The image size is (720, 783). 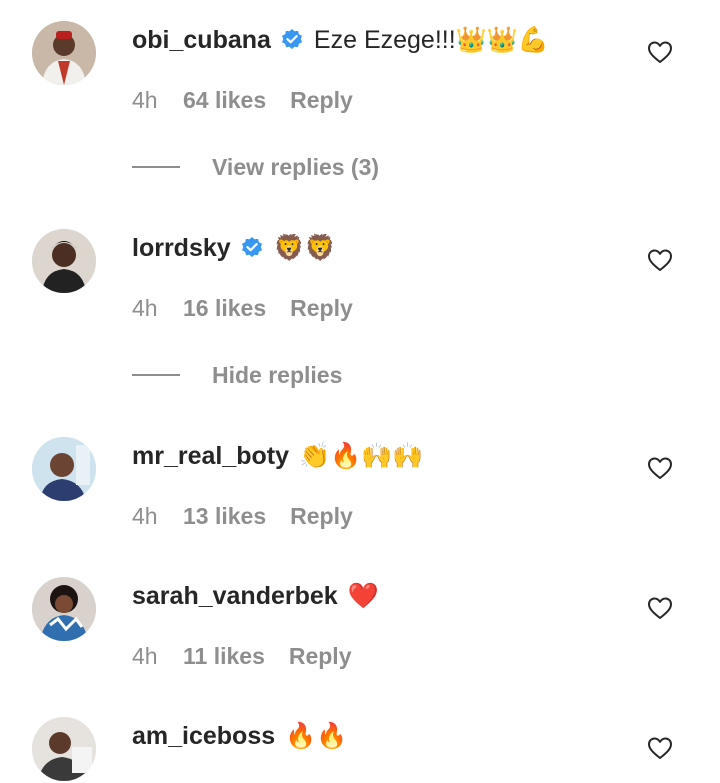 I want to click on comment-meta: 4h 64 likes Reply, so click(x=242, y=100).